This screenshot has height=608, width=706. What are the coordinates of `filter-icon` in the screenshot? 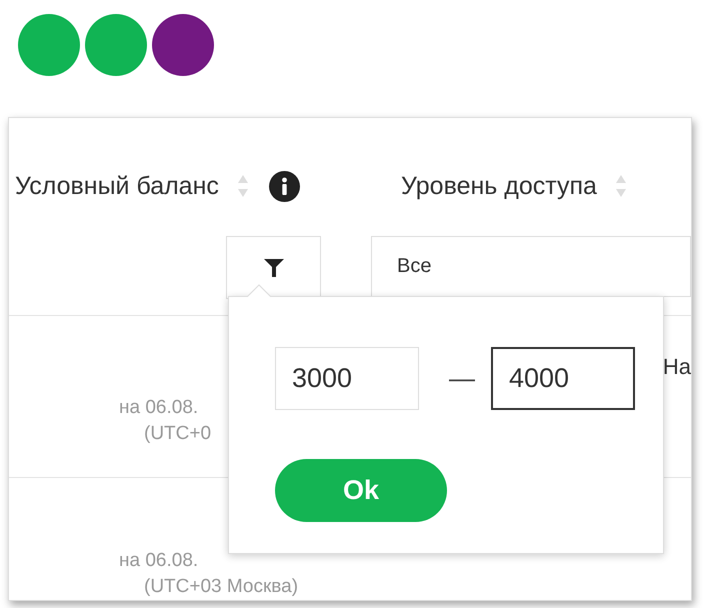 It's located at (274, 267).